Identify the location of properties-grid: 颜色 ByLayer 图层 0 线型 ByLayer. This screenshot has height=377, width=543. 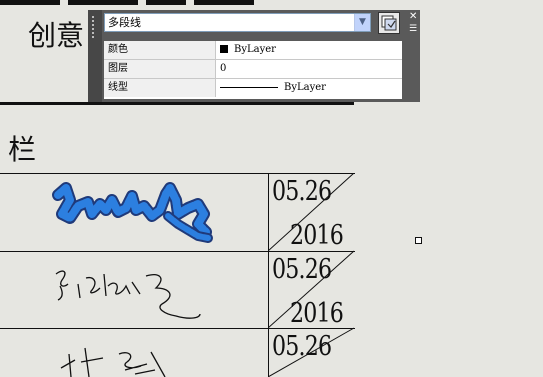
(253, 70).